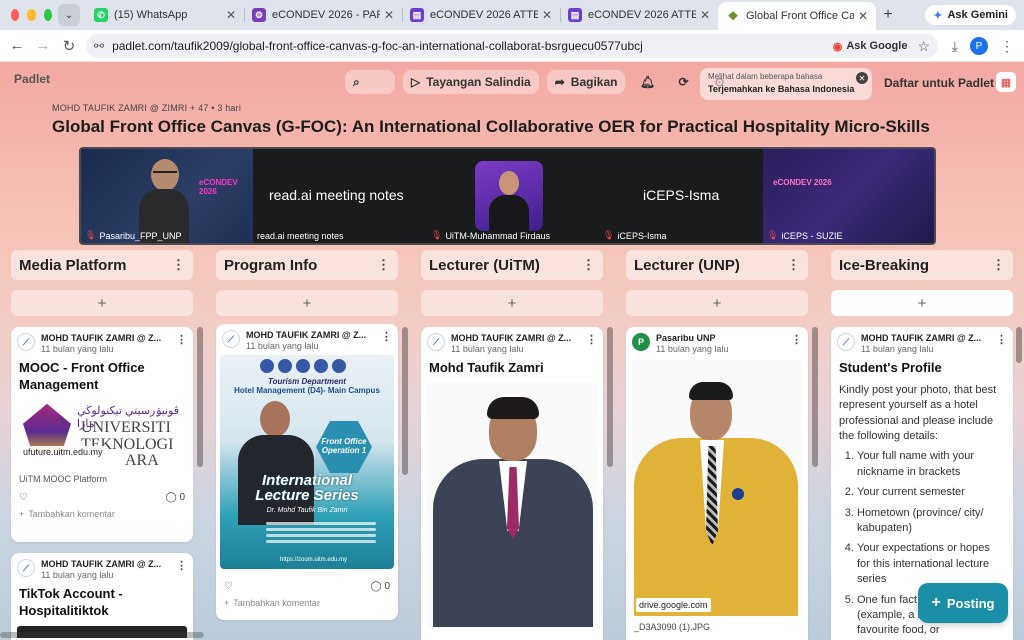 The width and height of the screenshot is (1024, 640). What do you see at coordinates (26, 15) in the screenshot?
I see `window-controls` at bounding box center [26, 15].